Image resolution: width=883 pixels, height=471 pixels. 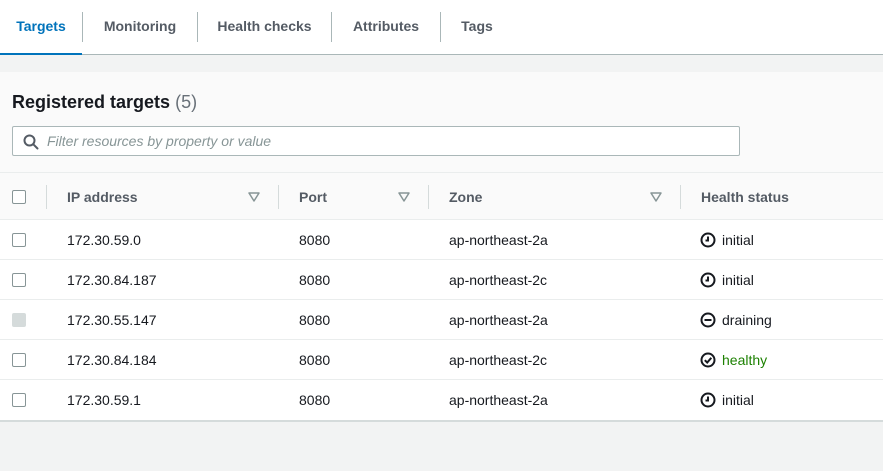 What do you see at coordinates (264, 27) in the screenshot?
I see `tab-health-checks: Health checks` at bounding box center [264, 27].